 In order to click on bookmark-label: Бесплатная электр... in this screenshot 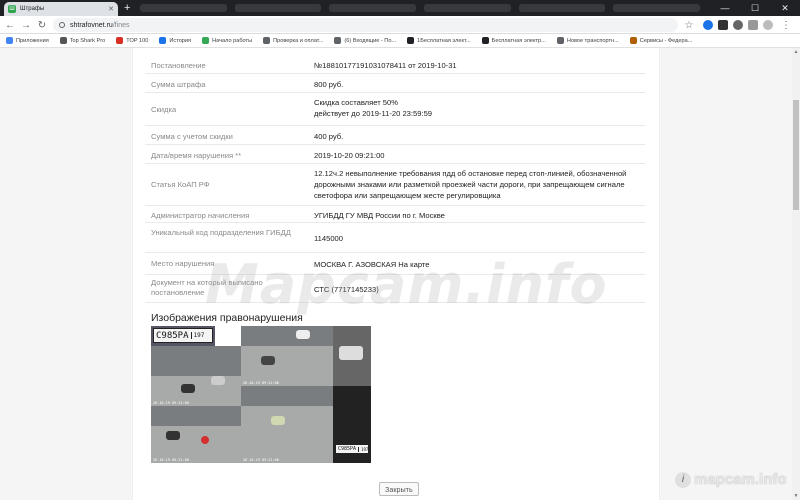, I will do `click(518, 40)`.